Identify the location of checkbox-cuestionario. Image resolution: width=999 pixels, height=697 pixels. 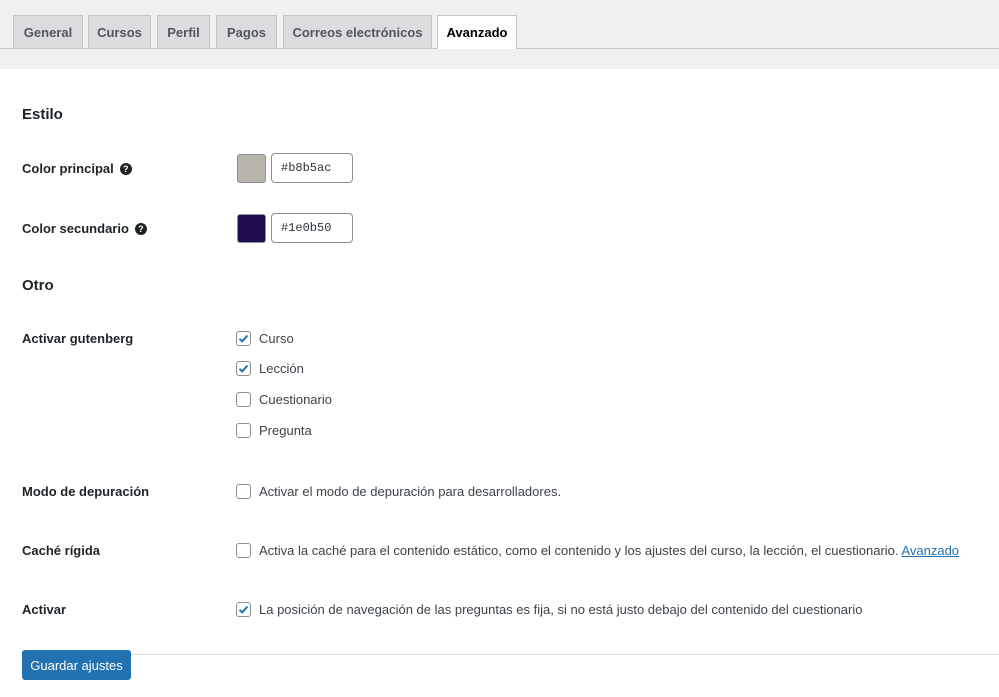
(243, 399).